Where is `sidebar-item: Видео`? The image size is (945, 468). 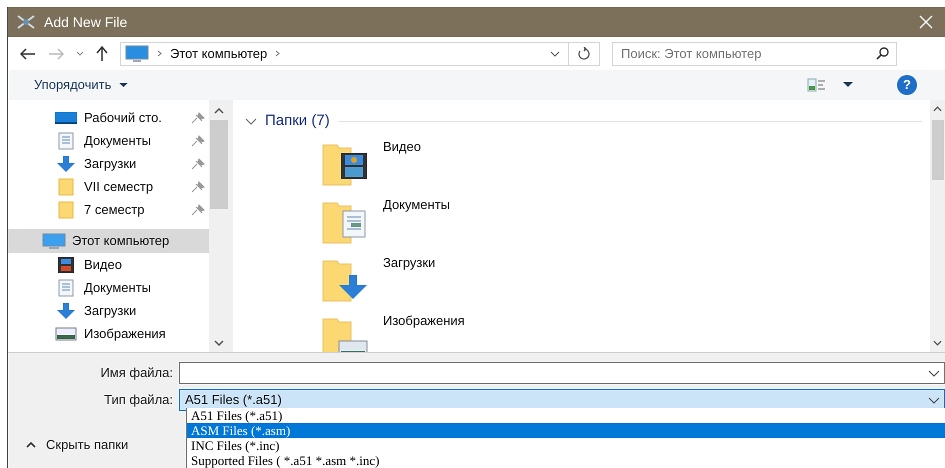 sidebar-item: Видео is located at coordinates (108, 264).